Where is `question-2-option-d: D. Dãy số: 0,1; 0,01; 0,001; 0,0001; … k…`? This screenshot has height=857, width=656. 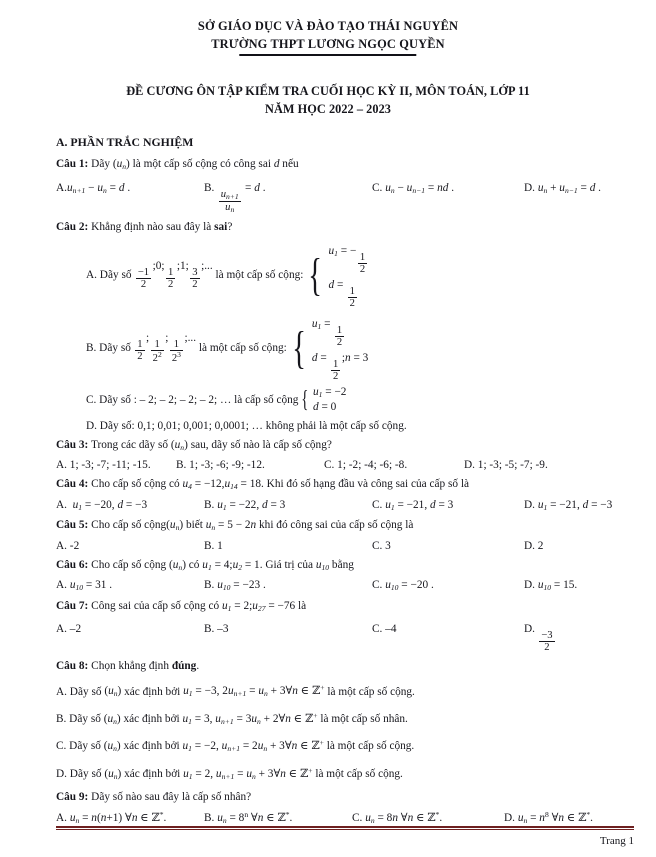
question-2-option-d: D. Dãy số: 0,1; 0,01; 0,001; 0,0001; … k… is located at coordinates (345, 426).